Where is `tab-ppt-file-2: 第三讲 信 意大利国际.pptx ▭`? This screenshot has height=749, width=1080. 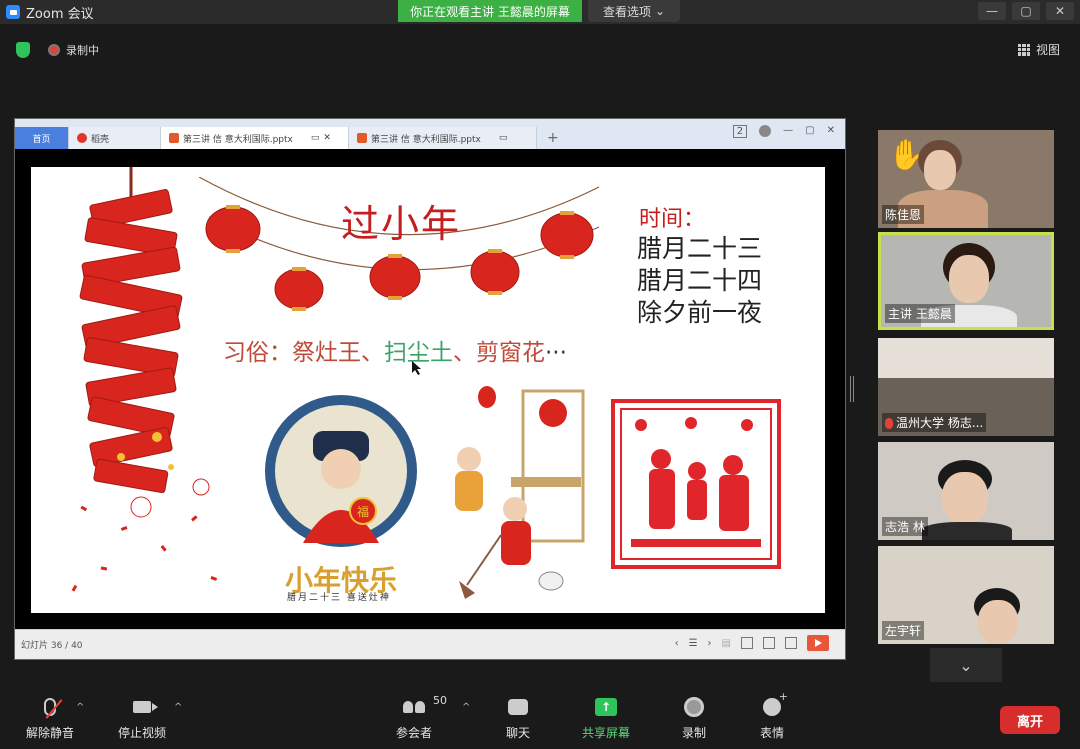
tab-ppt-file-2: 第三讲 信 意大利国际.pptx ▭ is located at coordinates (443, 138).